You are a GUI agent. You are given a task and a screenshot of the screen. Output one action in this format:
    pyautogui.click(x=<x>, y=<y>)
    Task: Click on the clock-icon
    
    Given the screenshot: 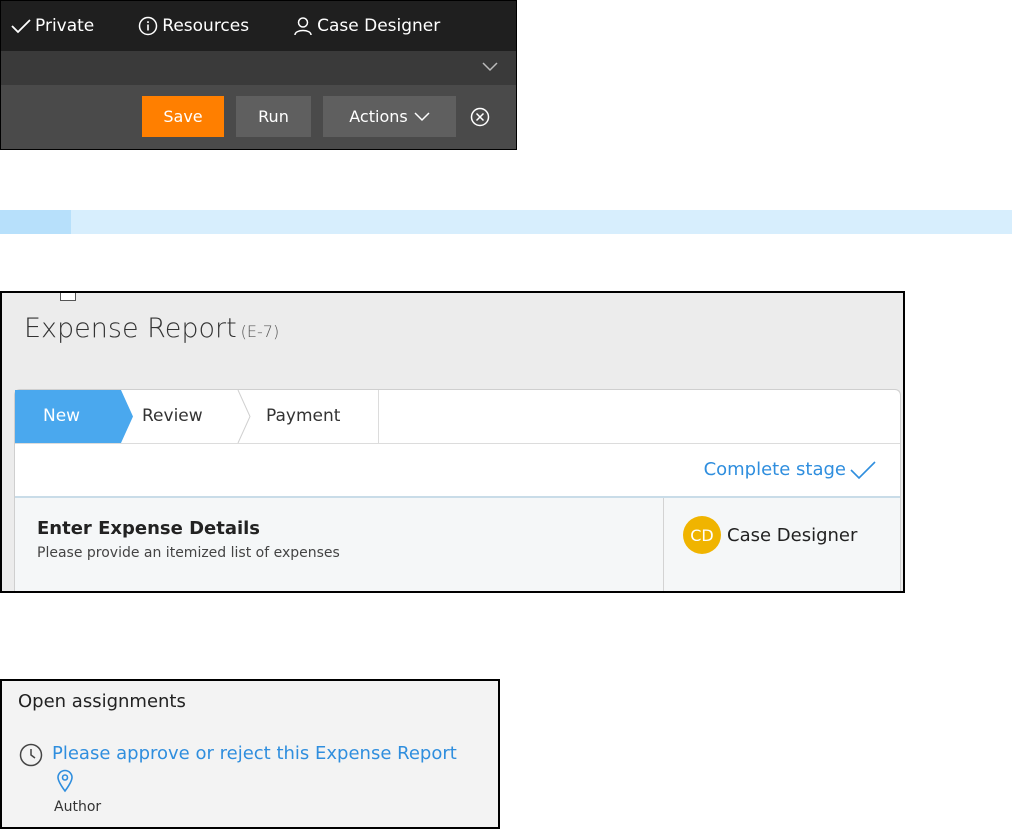 What is the action you would take?
    pyautogui.click(x=31, y=755)
    